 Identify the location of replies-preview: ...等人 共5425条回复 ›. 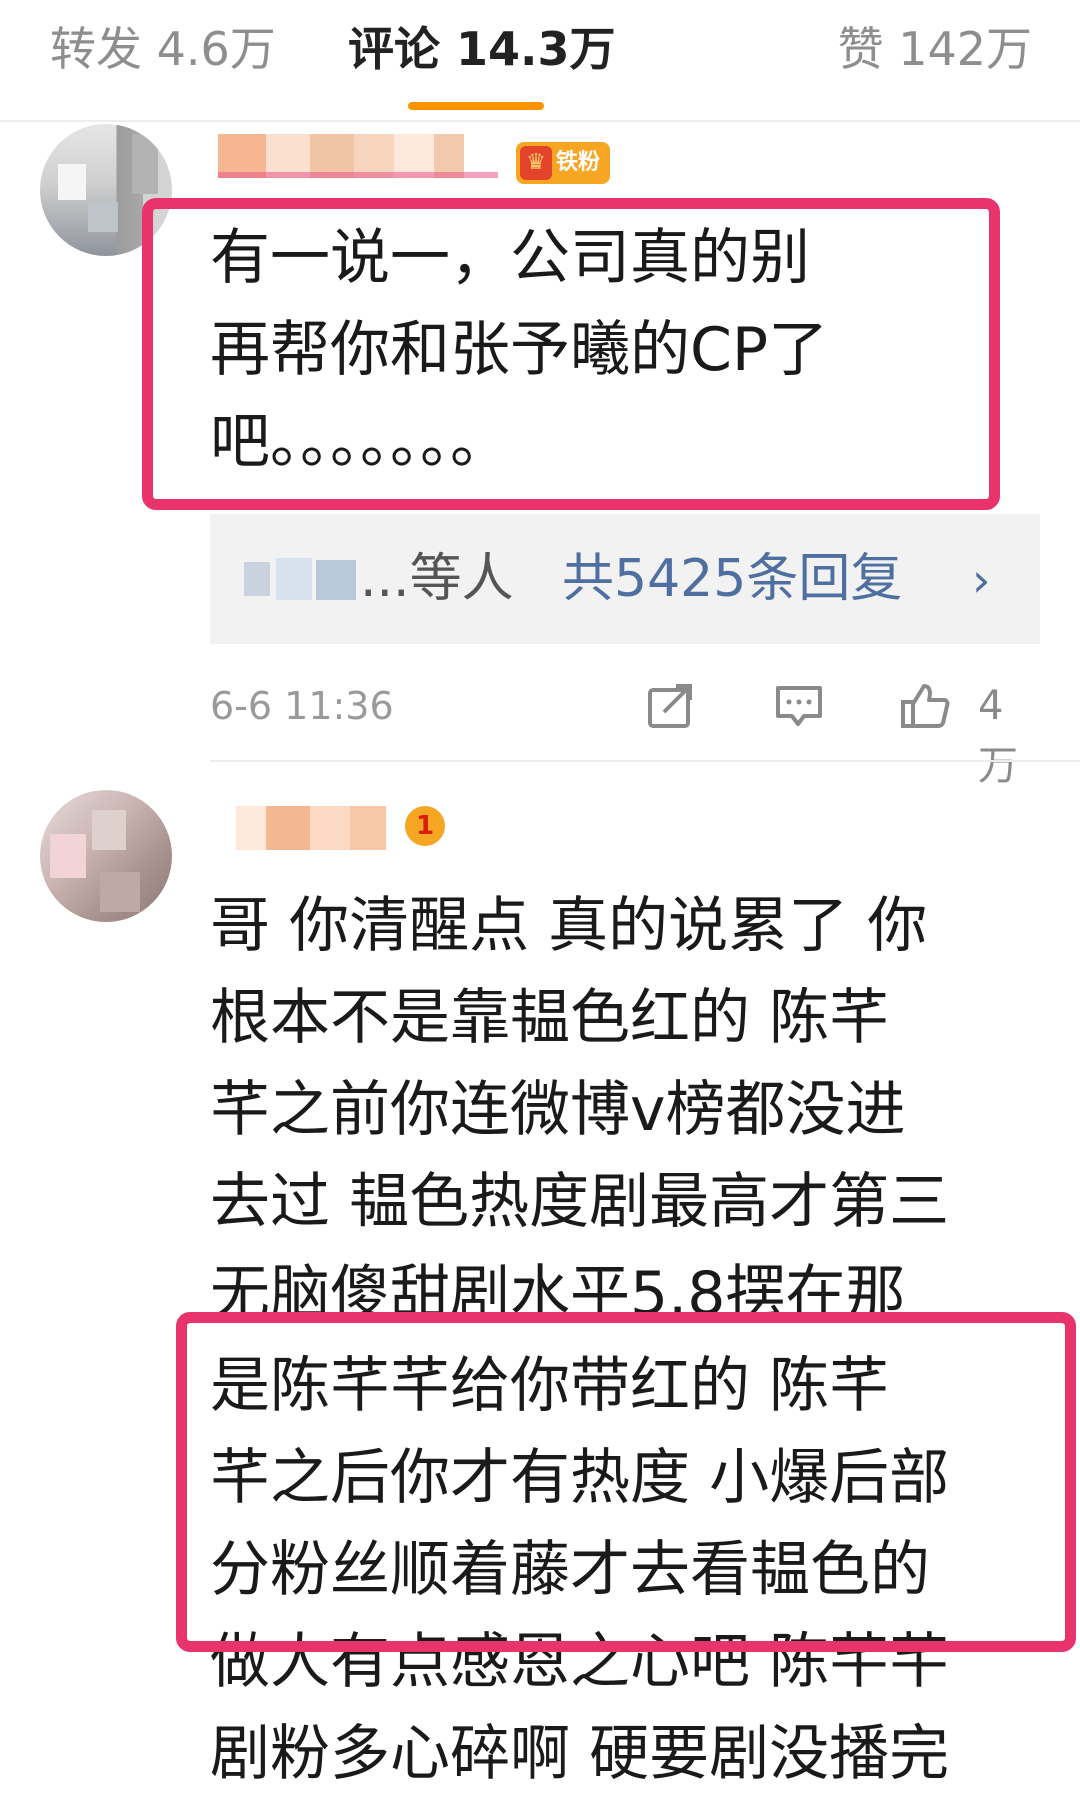
(625, 579).